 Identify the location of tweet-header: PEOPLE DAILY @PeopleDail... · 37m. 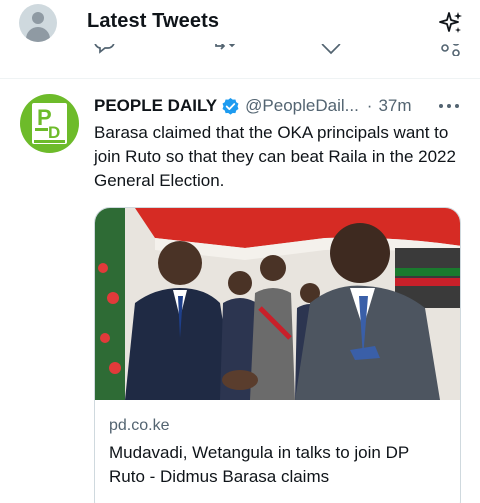
(253, 106).